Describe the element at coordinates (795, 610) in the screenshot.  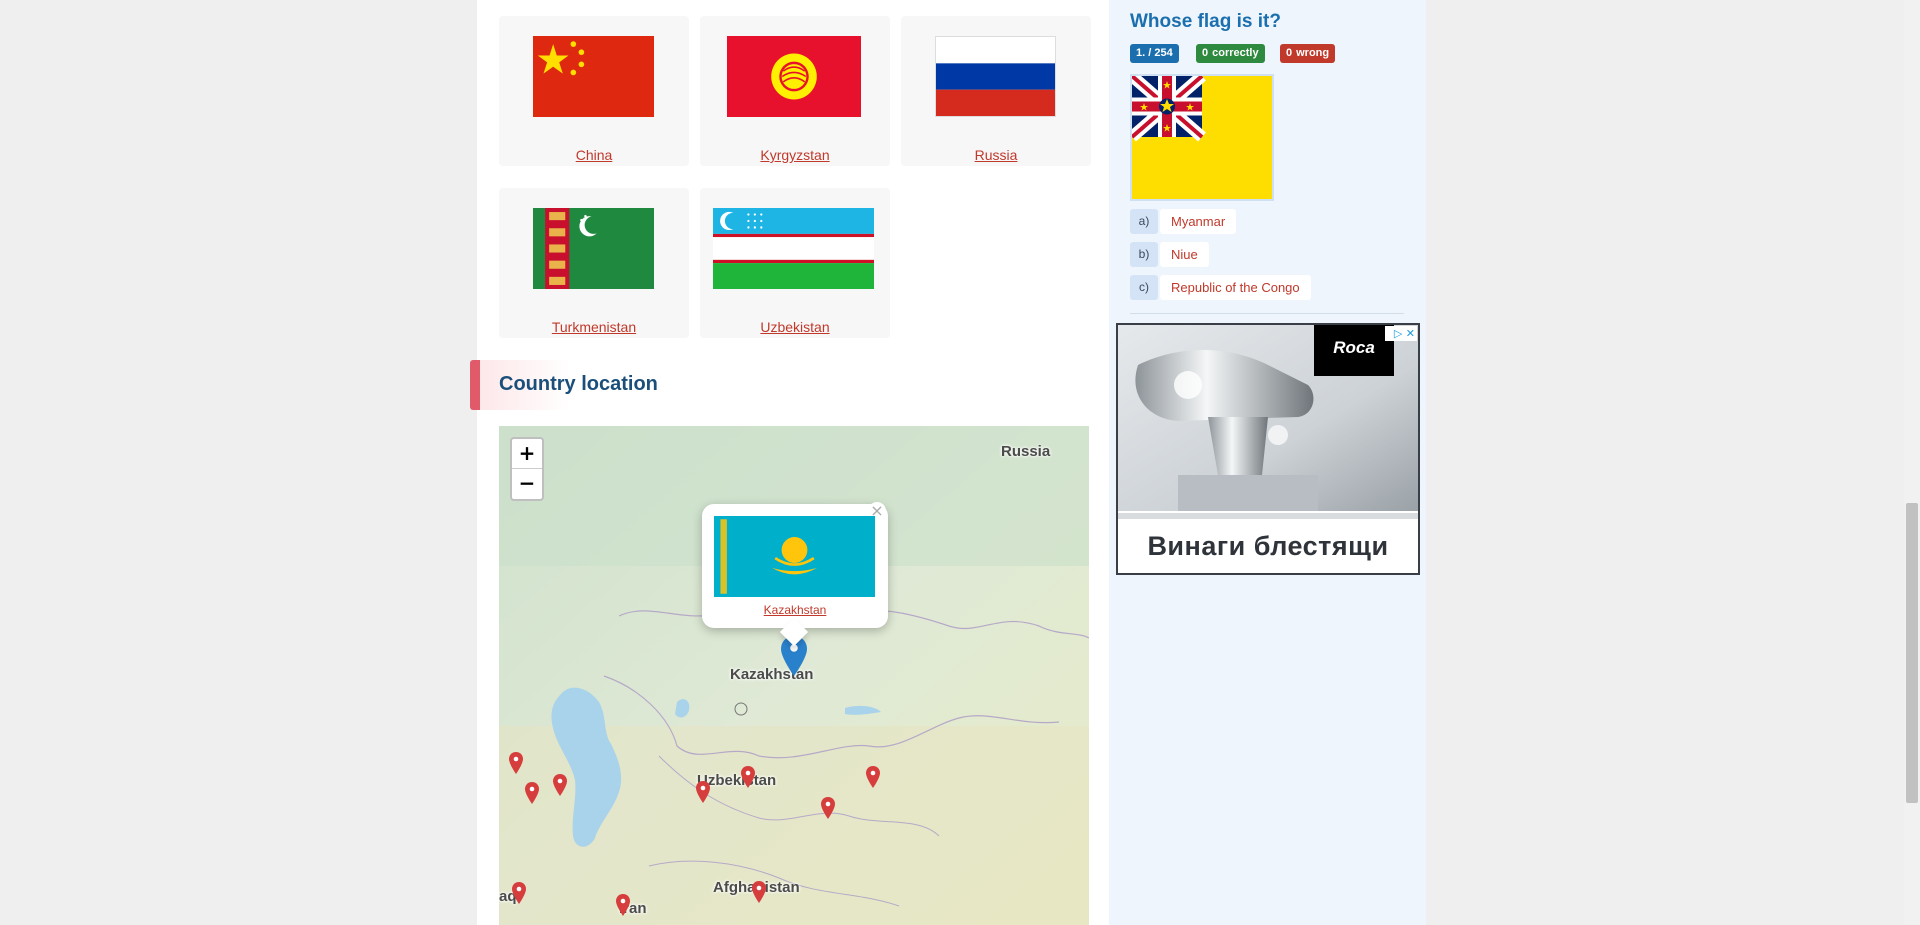
I see `popup-country-link: Kazakhstan` at that location.